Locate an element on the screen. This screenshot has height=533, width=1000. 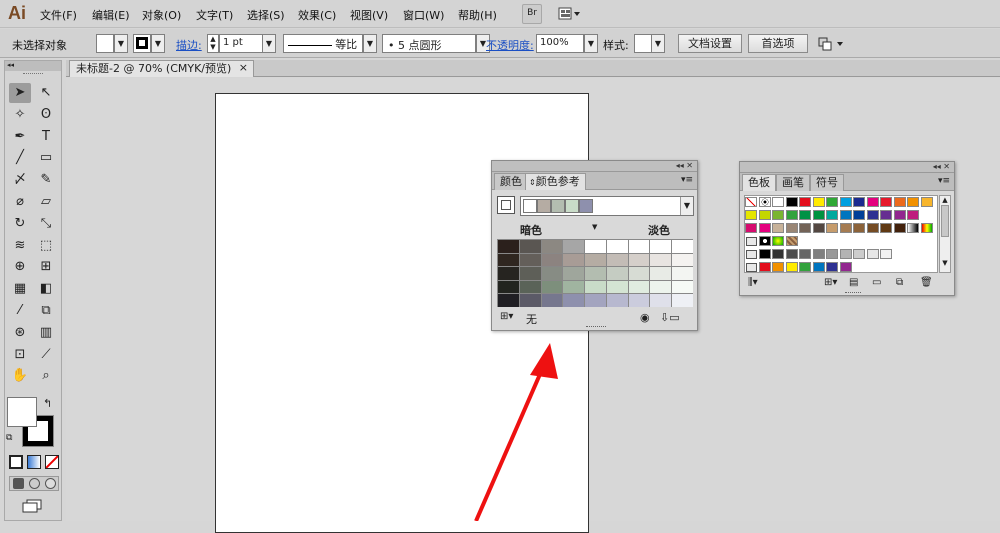
swatch-options-icon: ▤ is located at coordinates (853, 282).